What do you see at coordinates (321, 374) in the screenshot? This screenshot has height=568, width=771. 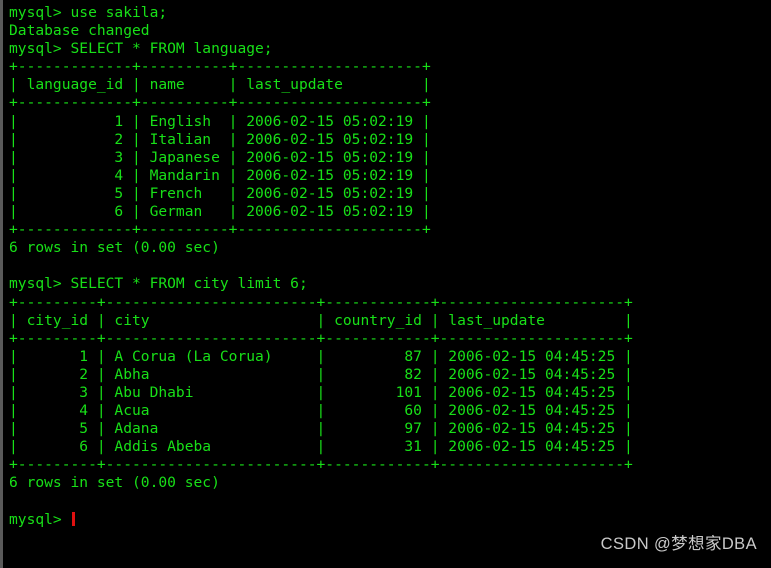 I see `city-table-row: | 2 | Abha | 82 | 2006-02-15 04:45:25 |` at bounding box center [321, 374].